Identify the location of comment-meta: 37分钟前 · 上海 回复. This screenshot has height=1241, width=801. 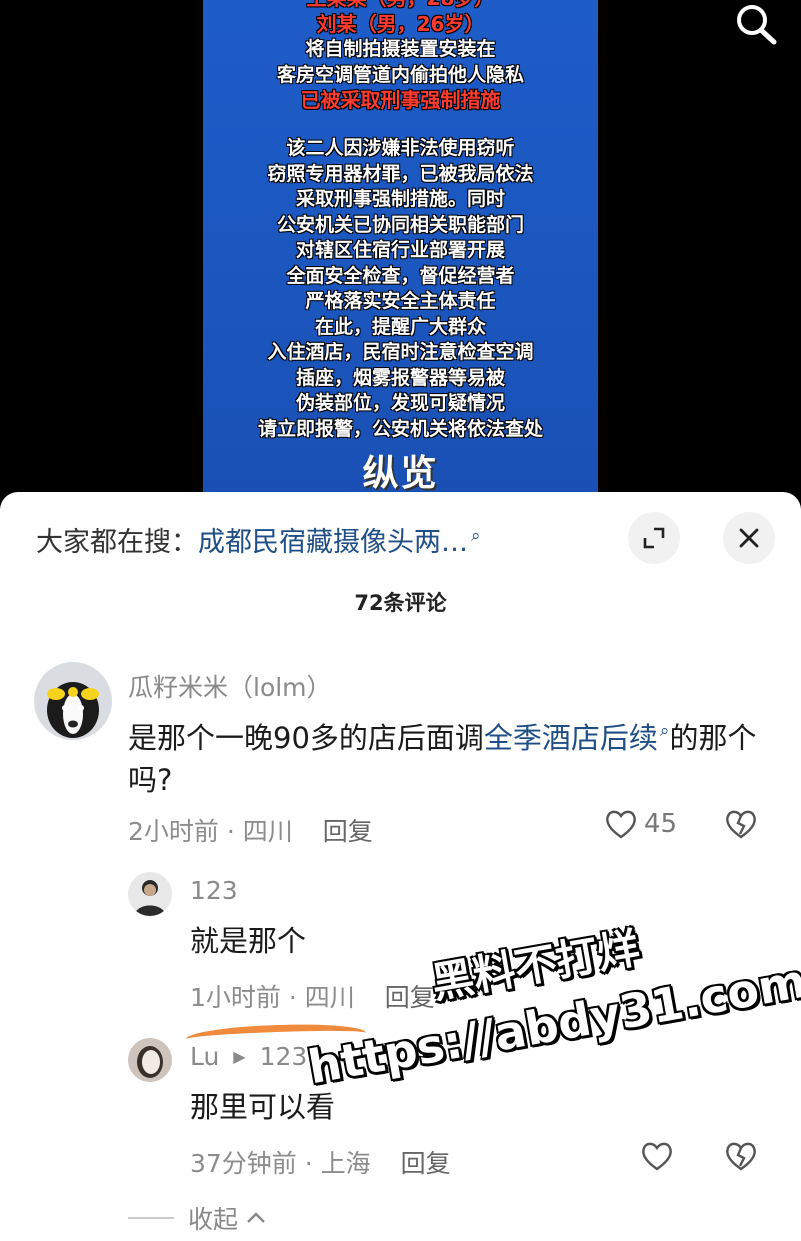
(320, 1162).